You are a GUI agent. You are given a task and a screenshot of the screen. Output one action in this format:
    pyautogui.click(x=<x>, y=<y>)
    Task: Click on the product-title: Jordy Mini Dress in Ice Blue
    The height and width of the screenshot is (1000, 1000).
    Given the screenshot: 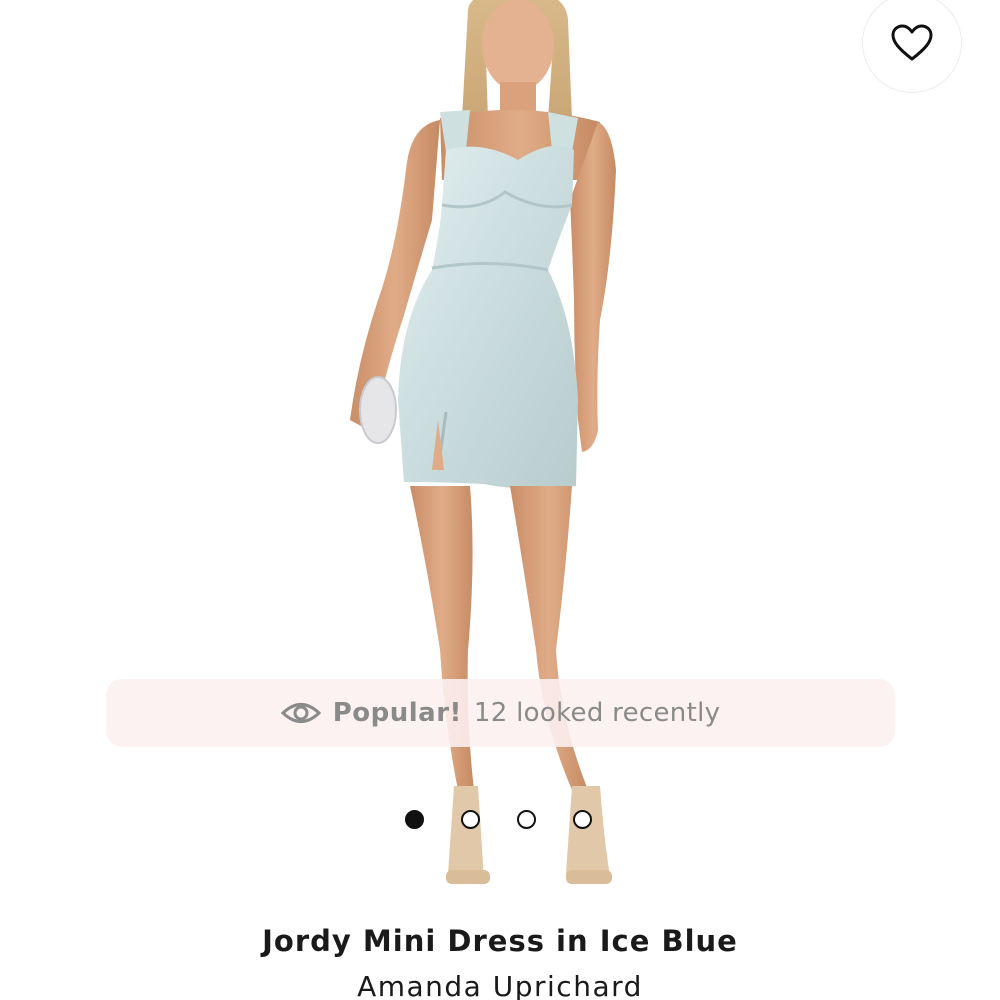 What is the action you would take?
    pyautogui.click(x=500, y=941)
    